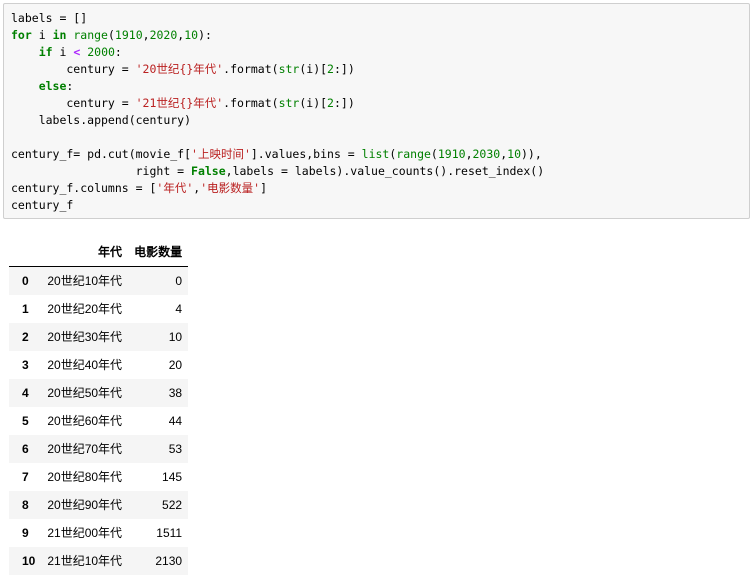 Image resolution: width=751 pixels, height=575 pixels. I want to click on code-line, so click(377, 137).